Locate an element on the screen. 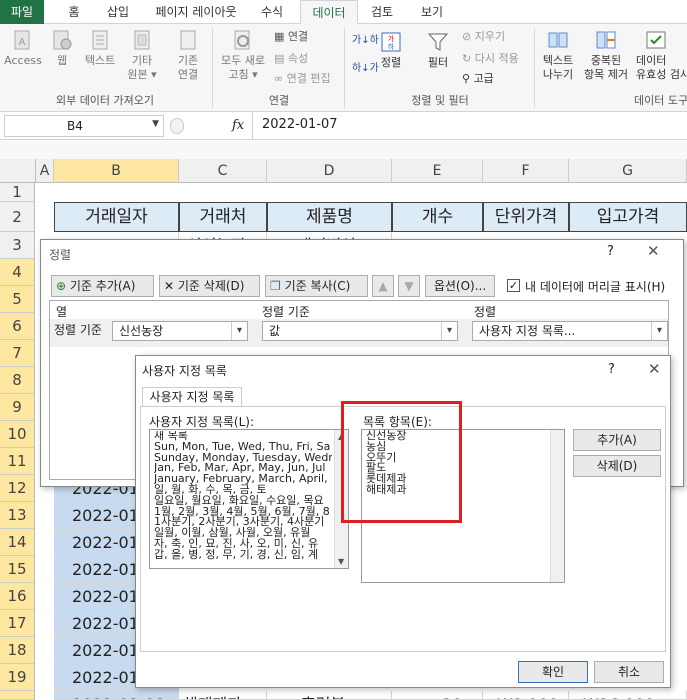  filter-button: 필터 is located at coordinates (438, 50).